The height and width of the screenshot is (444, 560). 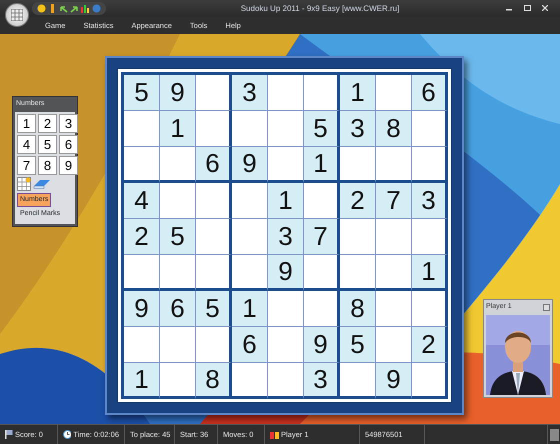 I want to click on flag-icon, so click(x=9, y=434).